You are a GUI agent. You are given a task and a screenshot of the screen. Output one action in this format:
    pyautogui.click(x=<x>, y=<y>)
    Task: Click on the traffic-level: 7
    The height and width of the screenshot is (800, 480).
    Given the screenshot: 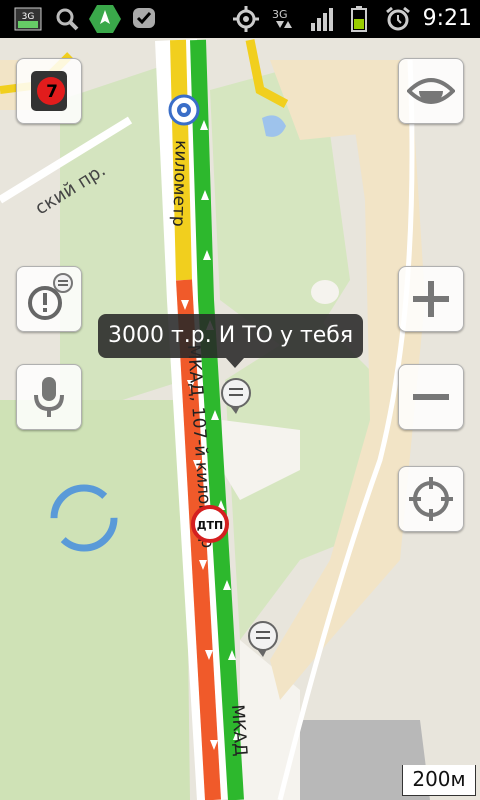 What is the action you would take?
    pyautogui.click(x=52, y=92)
    